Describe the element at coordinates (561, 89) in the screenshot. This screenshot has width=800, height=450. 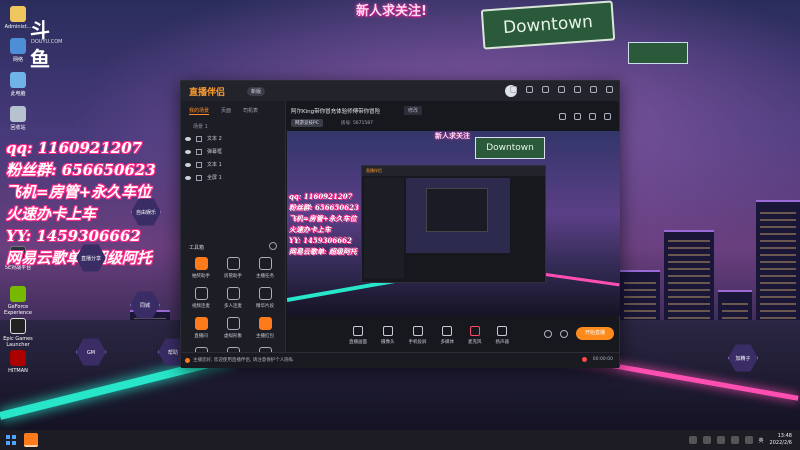
I see `menu-icon` at that location.